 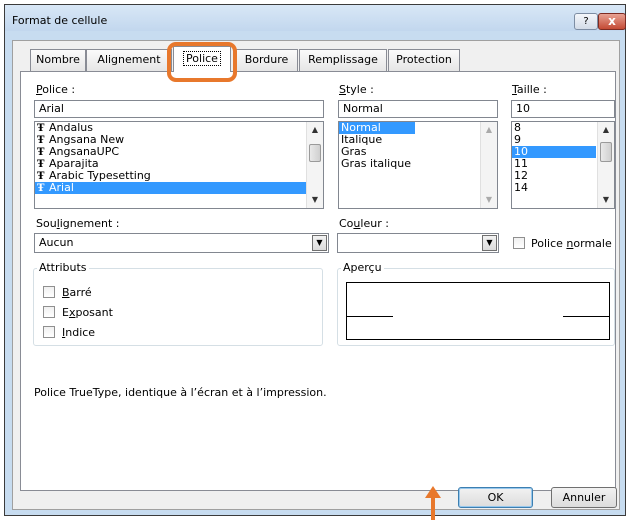 What do you see at coordinates (41, 188) in the screenshot?
I see `truetype-icon: Ŧ` at bounding box center [41, 188].